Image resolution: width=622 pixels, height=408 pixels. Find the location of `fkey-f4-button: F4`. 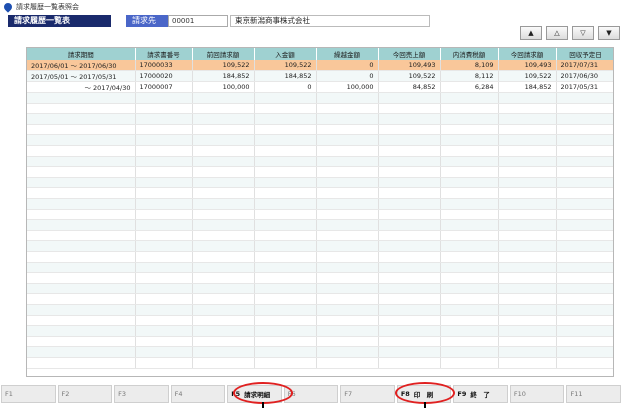

fkey-f4-button: F4 is located at coordinates (198, 394).